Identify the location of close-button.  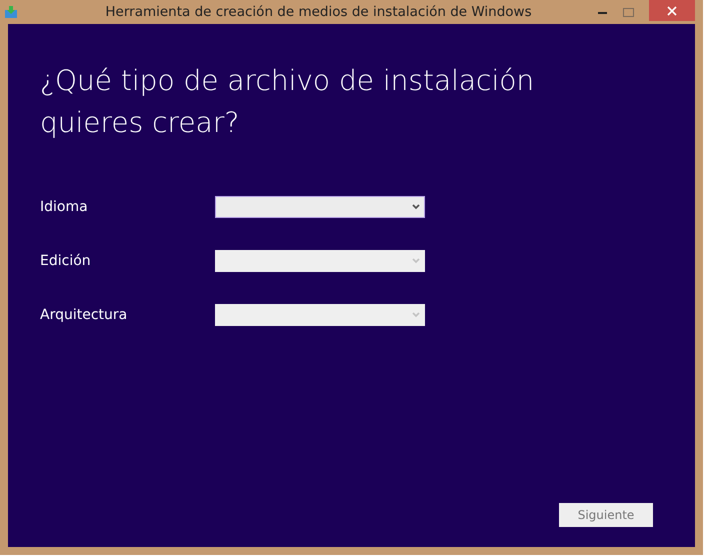
(672, 10).